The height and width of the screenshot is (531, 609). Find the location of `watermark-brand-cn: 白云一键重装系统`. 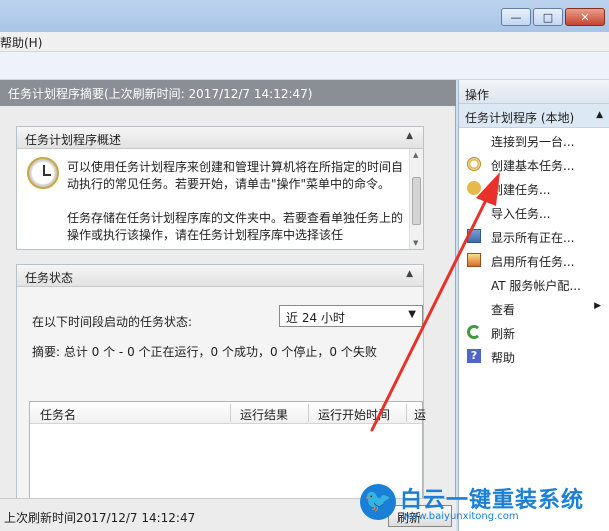

watermark-brand-cn: 白云一键重装系统 is located at coordinates (492, 500).